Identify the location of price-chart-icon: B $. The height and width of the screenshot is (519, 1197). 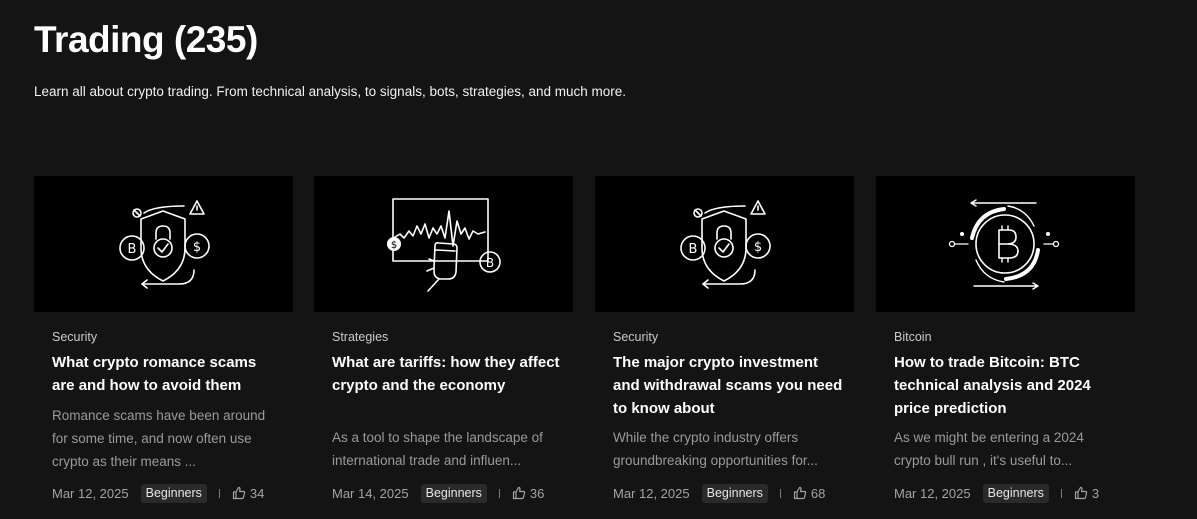
(444, 245).